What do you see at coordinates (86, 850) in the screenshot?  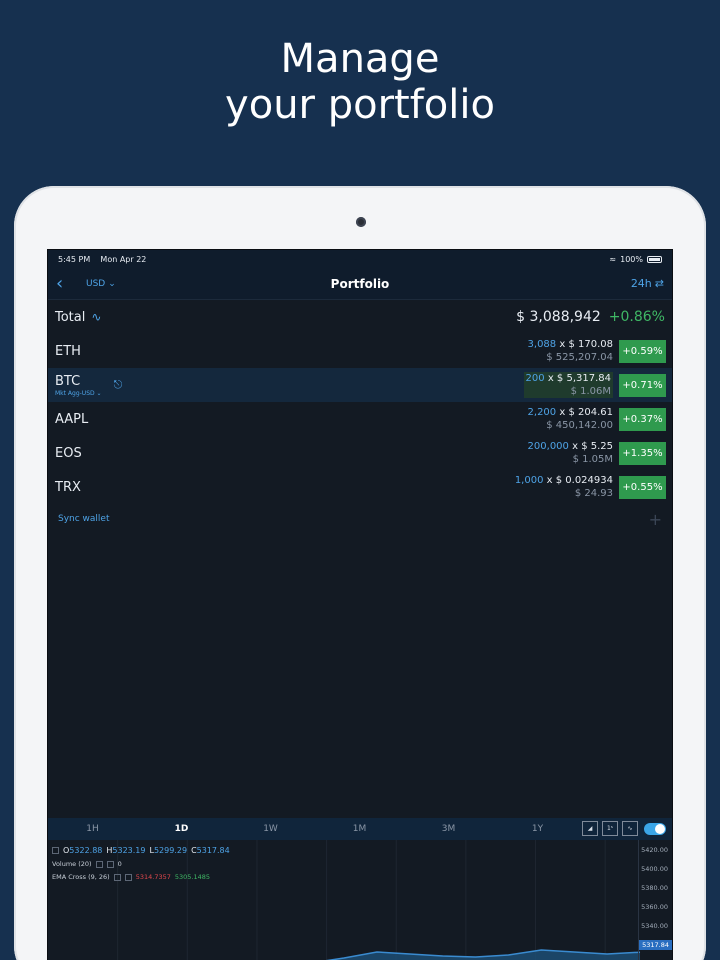 I see `open-value: 5322.88` at bounding box center [86, 850].